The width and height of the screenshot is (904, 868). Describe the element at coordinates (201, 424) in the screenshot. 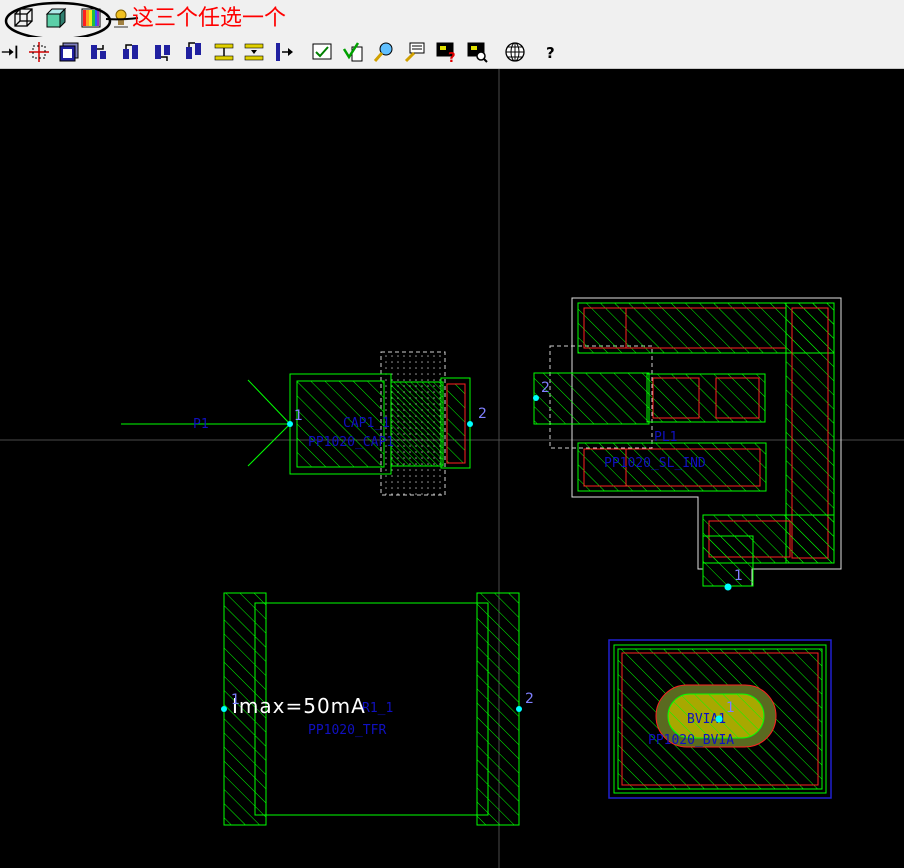

I see `port-label: P1` at that location.